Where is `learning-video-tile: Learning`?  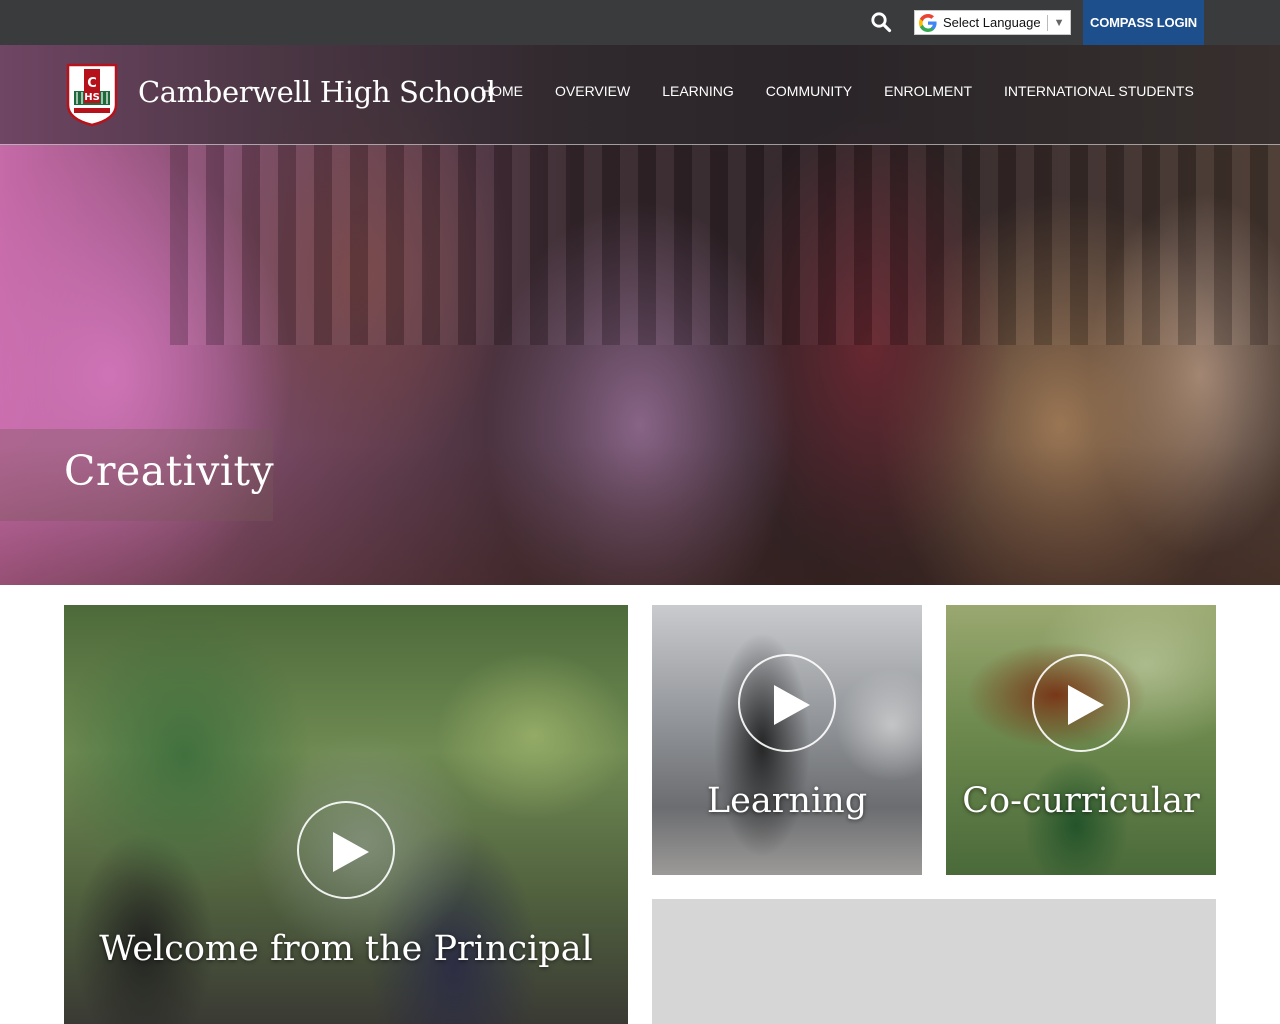
learning-video-tile: Learning is located at coordinates (787, 740).